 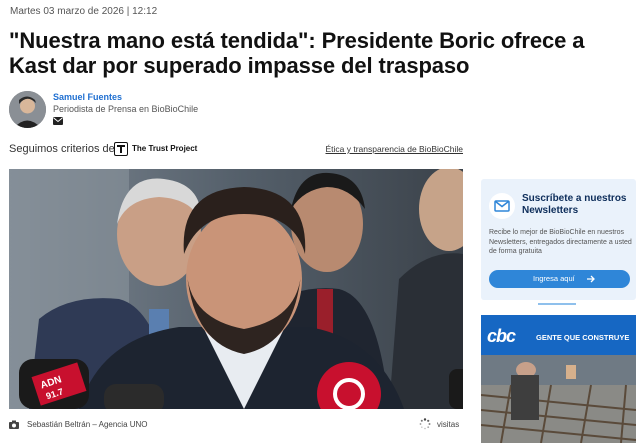 What do you see at coordinates (591, 279) in the screenshot?
I see `arrow-right-icon` at bounding box center [591, 279].